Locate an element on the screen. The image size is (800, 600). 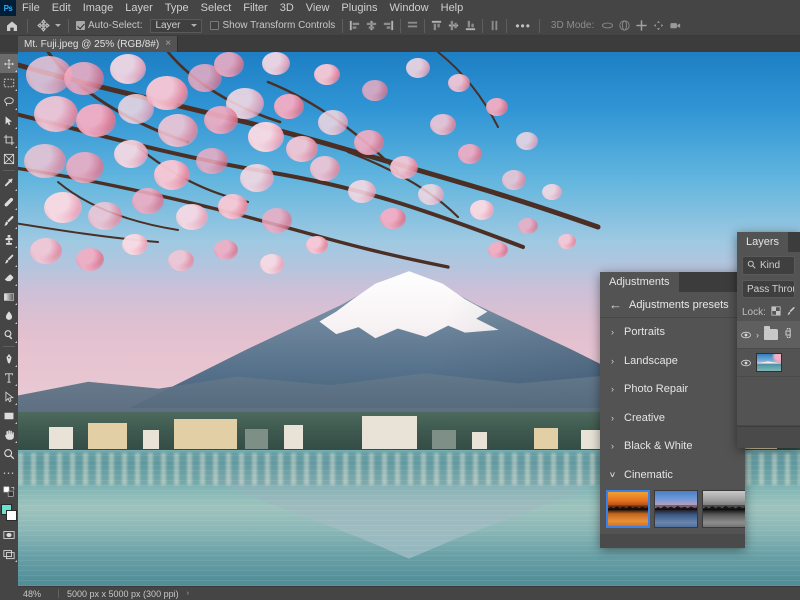
move-tool is located at coordinates (9, 63).